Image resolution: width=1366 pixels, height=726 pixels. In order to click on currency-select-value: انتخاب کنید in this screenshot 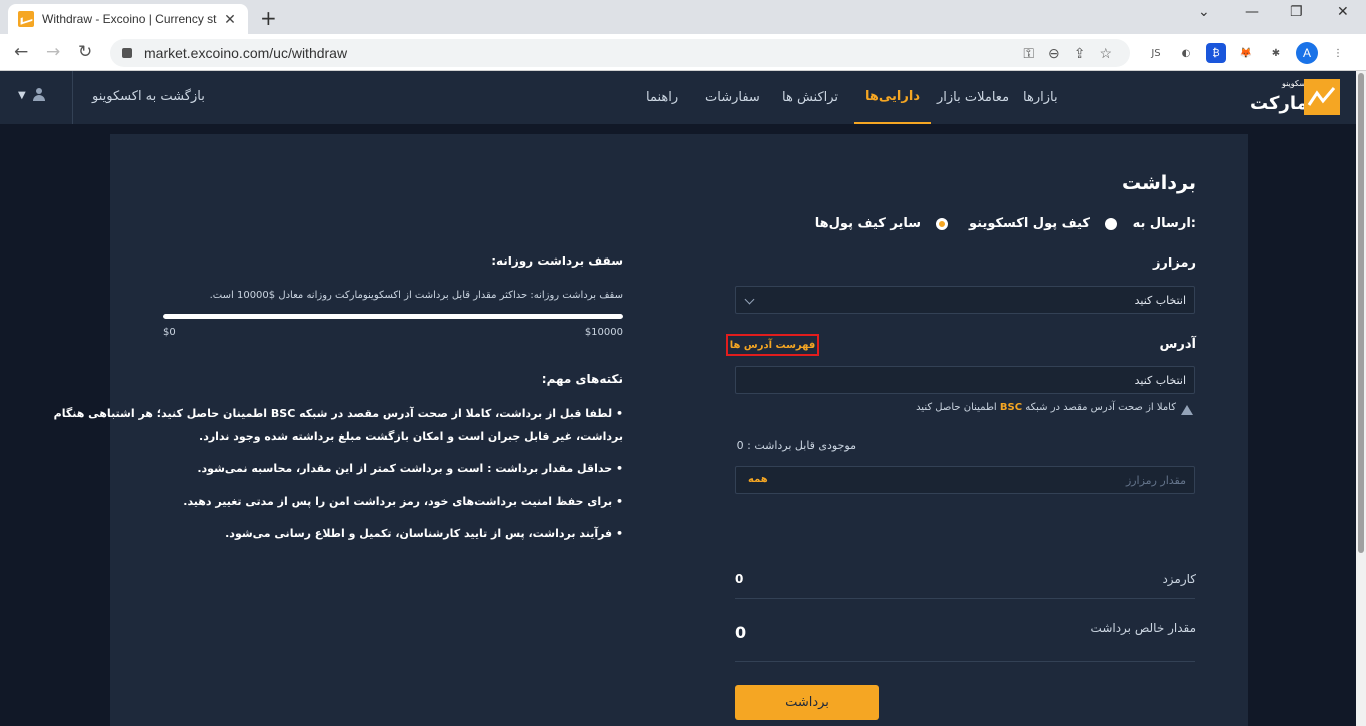, I will do `click(1160, 300)`.